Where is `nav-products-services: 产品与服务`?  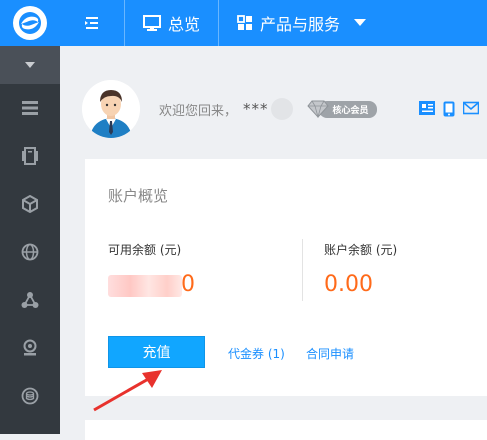
nav-products-services: 产品与服务 is located at coordinates (301, 23).